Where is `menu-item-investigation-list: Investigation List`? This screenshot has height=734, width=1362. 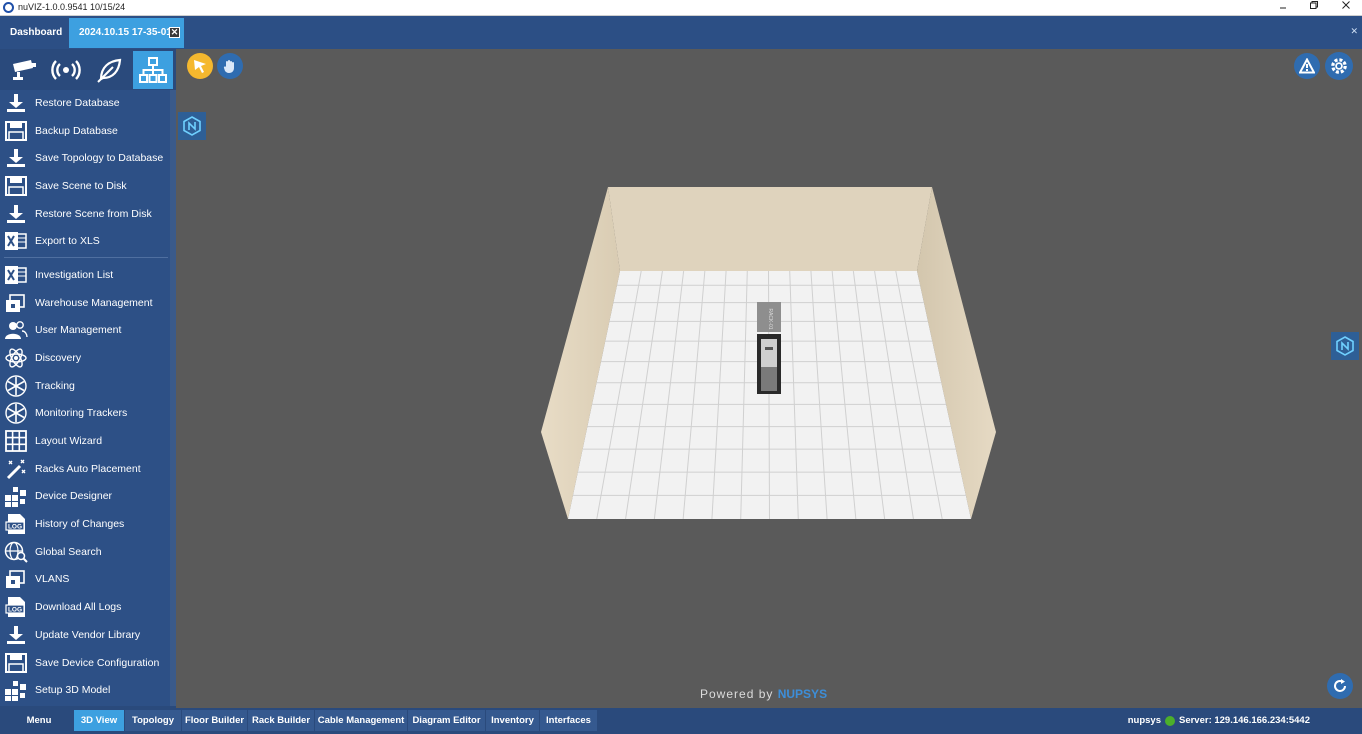
menu-item-investigation-list: Investigation List is located at coordinates (85, 275).